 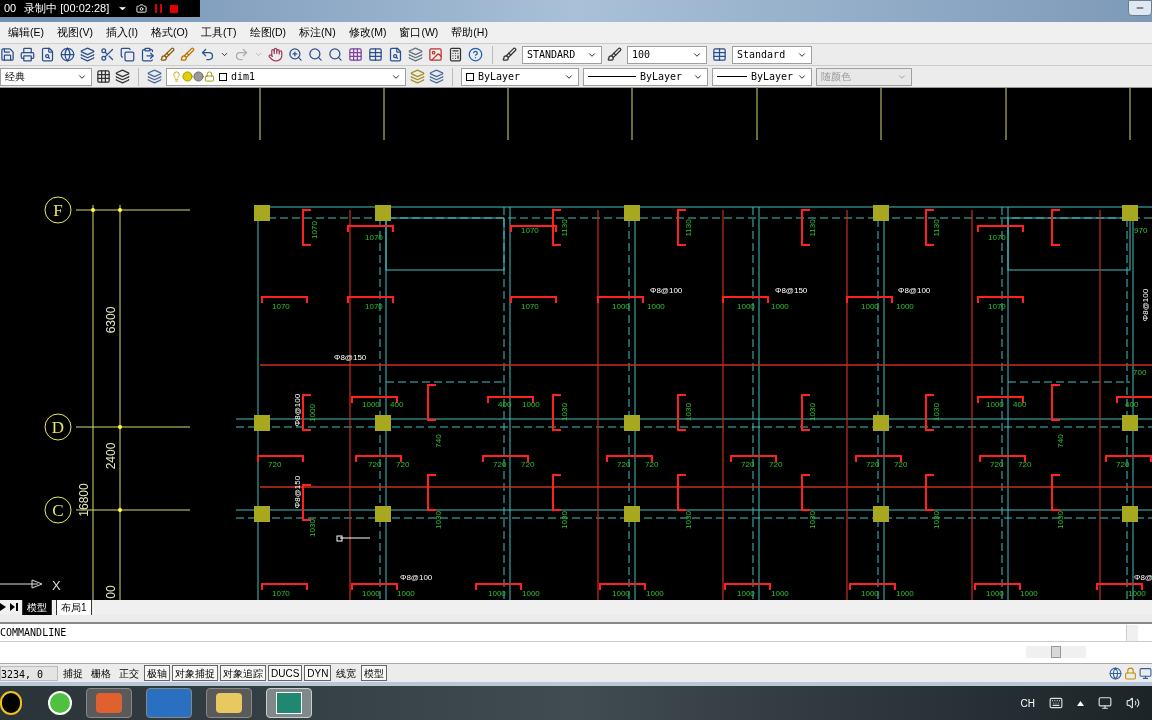 I want to click on network-icon, so click(x=1105, y=703).